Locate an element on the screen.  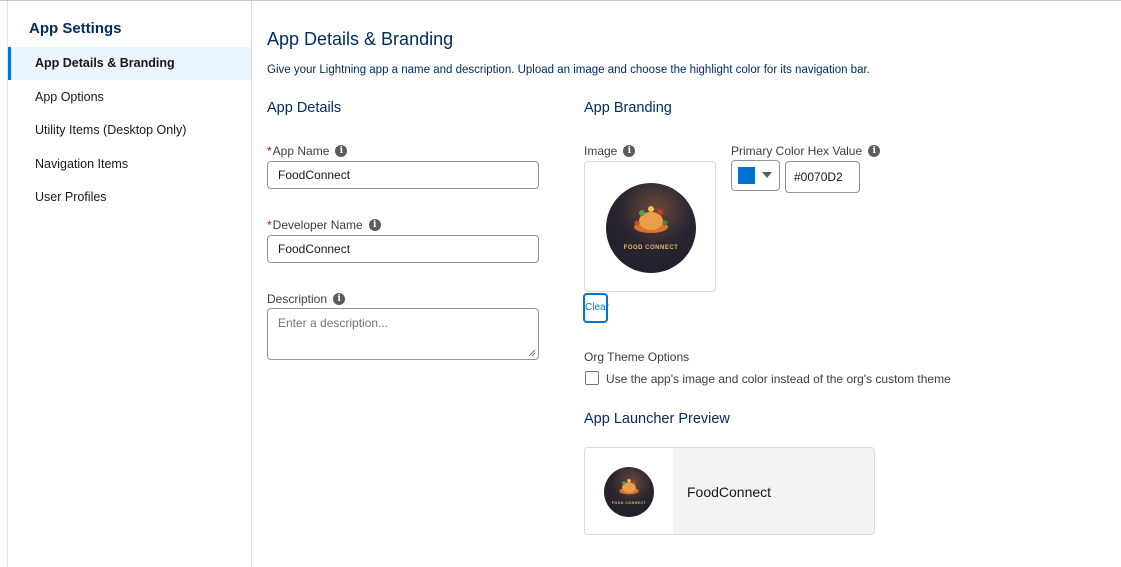
app-launcher-preview-heading: App Launcher Preview is located at coordinates (657, 419).